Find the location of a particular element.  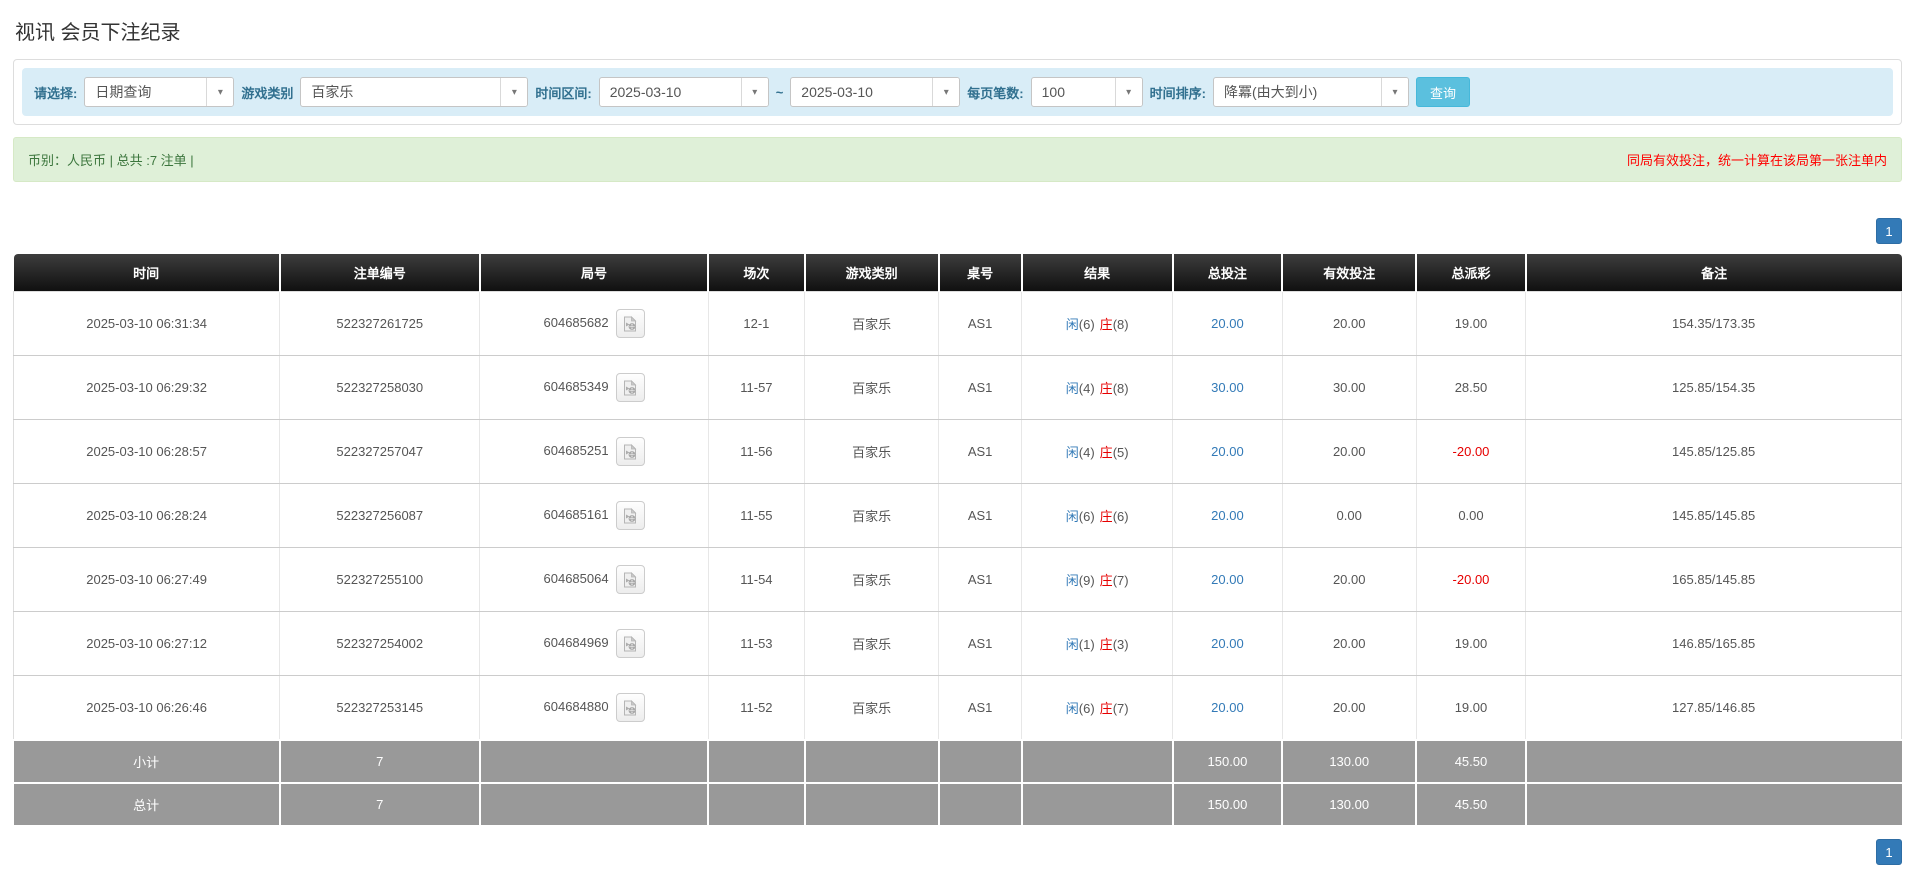

round-id-value: 604685682 is located at coordinates (576, 322).